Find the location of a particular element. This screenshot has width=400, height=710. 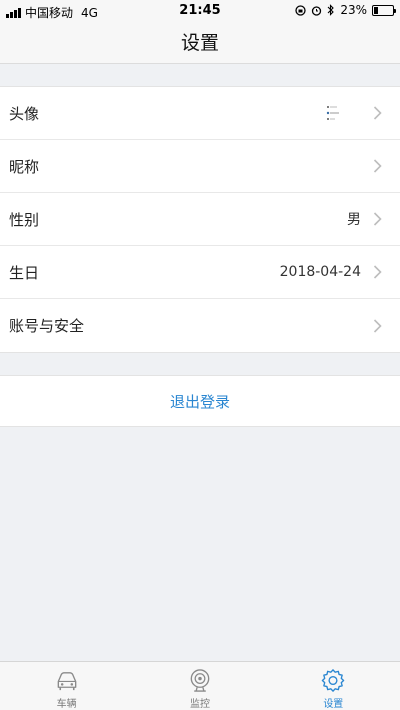

avatar-label: 头像 is located at coordinates (24, 113).